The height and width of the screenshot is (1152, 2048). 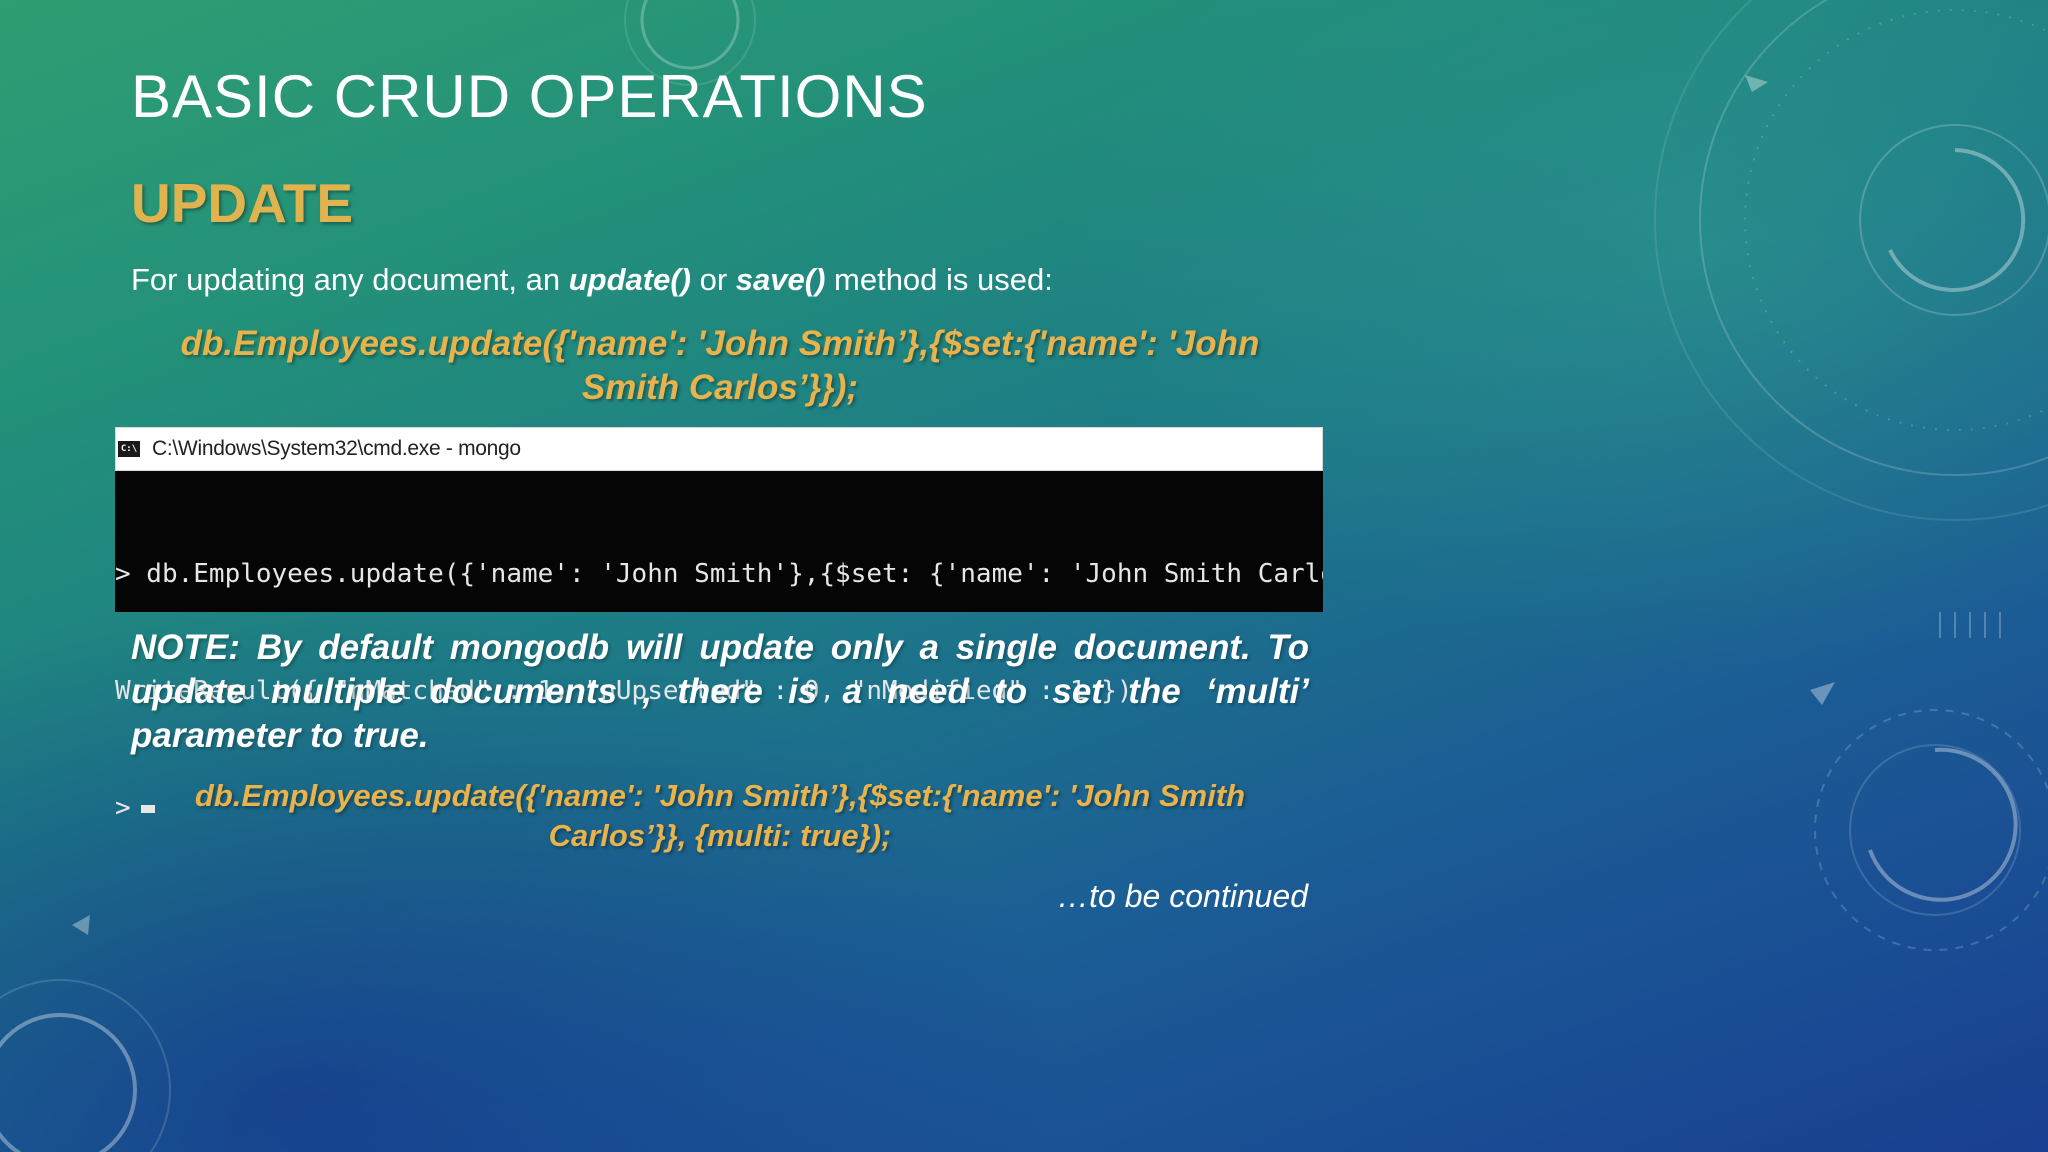 I want to click on intro-suffix: method is used:, so click(x=939, y=279).